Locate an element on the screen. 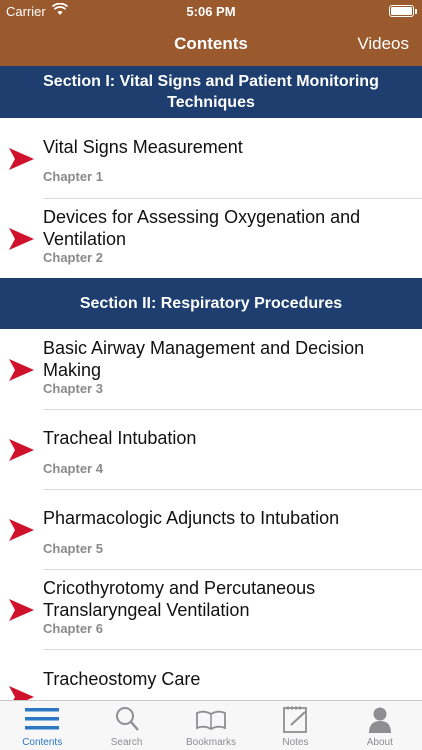  tab-label: About is located at coordinates (379, 742).